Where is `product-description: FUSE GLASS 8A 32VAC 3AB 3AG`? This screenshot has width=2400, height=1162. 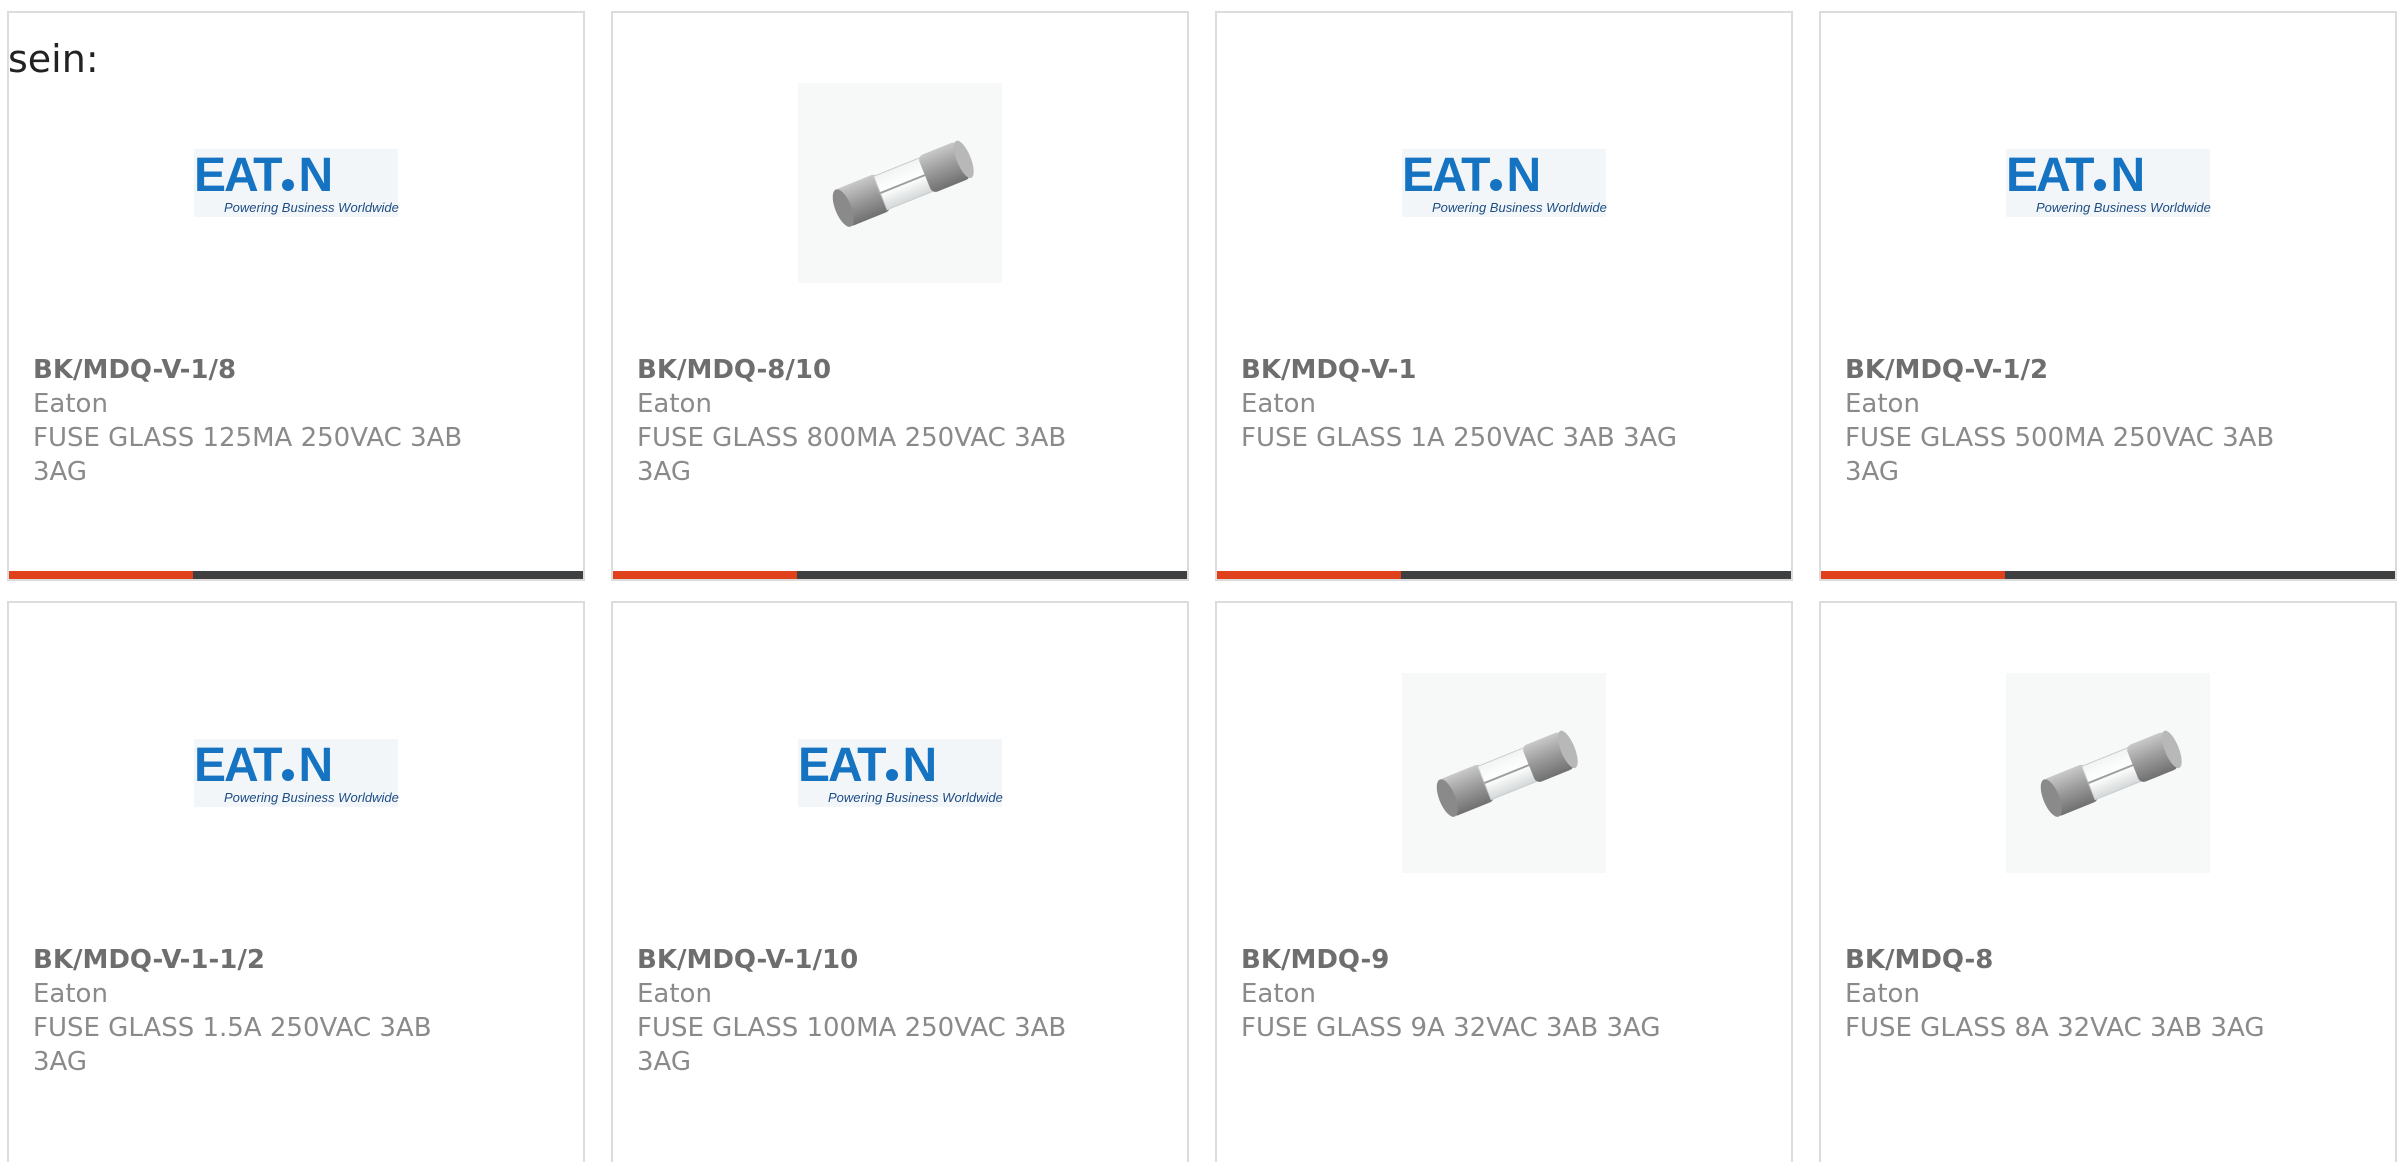 product-description: FUSE GLASS 8A 32VAC 3AB 3AG is located at coordinates (2055, 1028).